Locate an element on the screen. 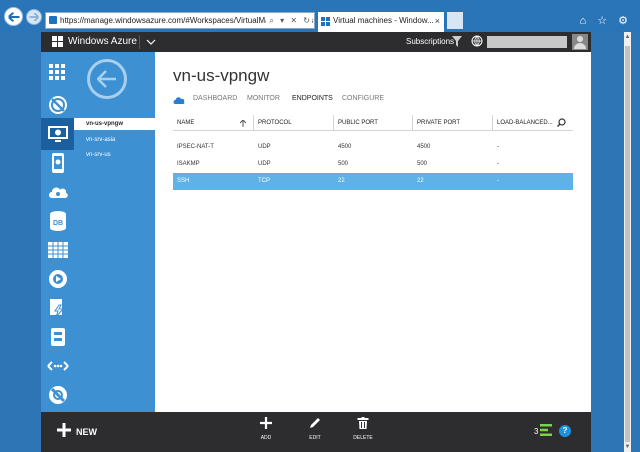  back-button is located at coordinates (107, 79).